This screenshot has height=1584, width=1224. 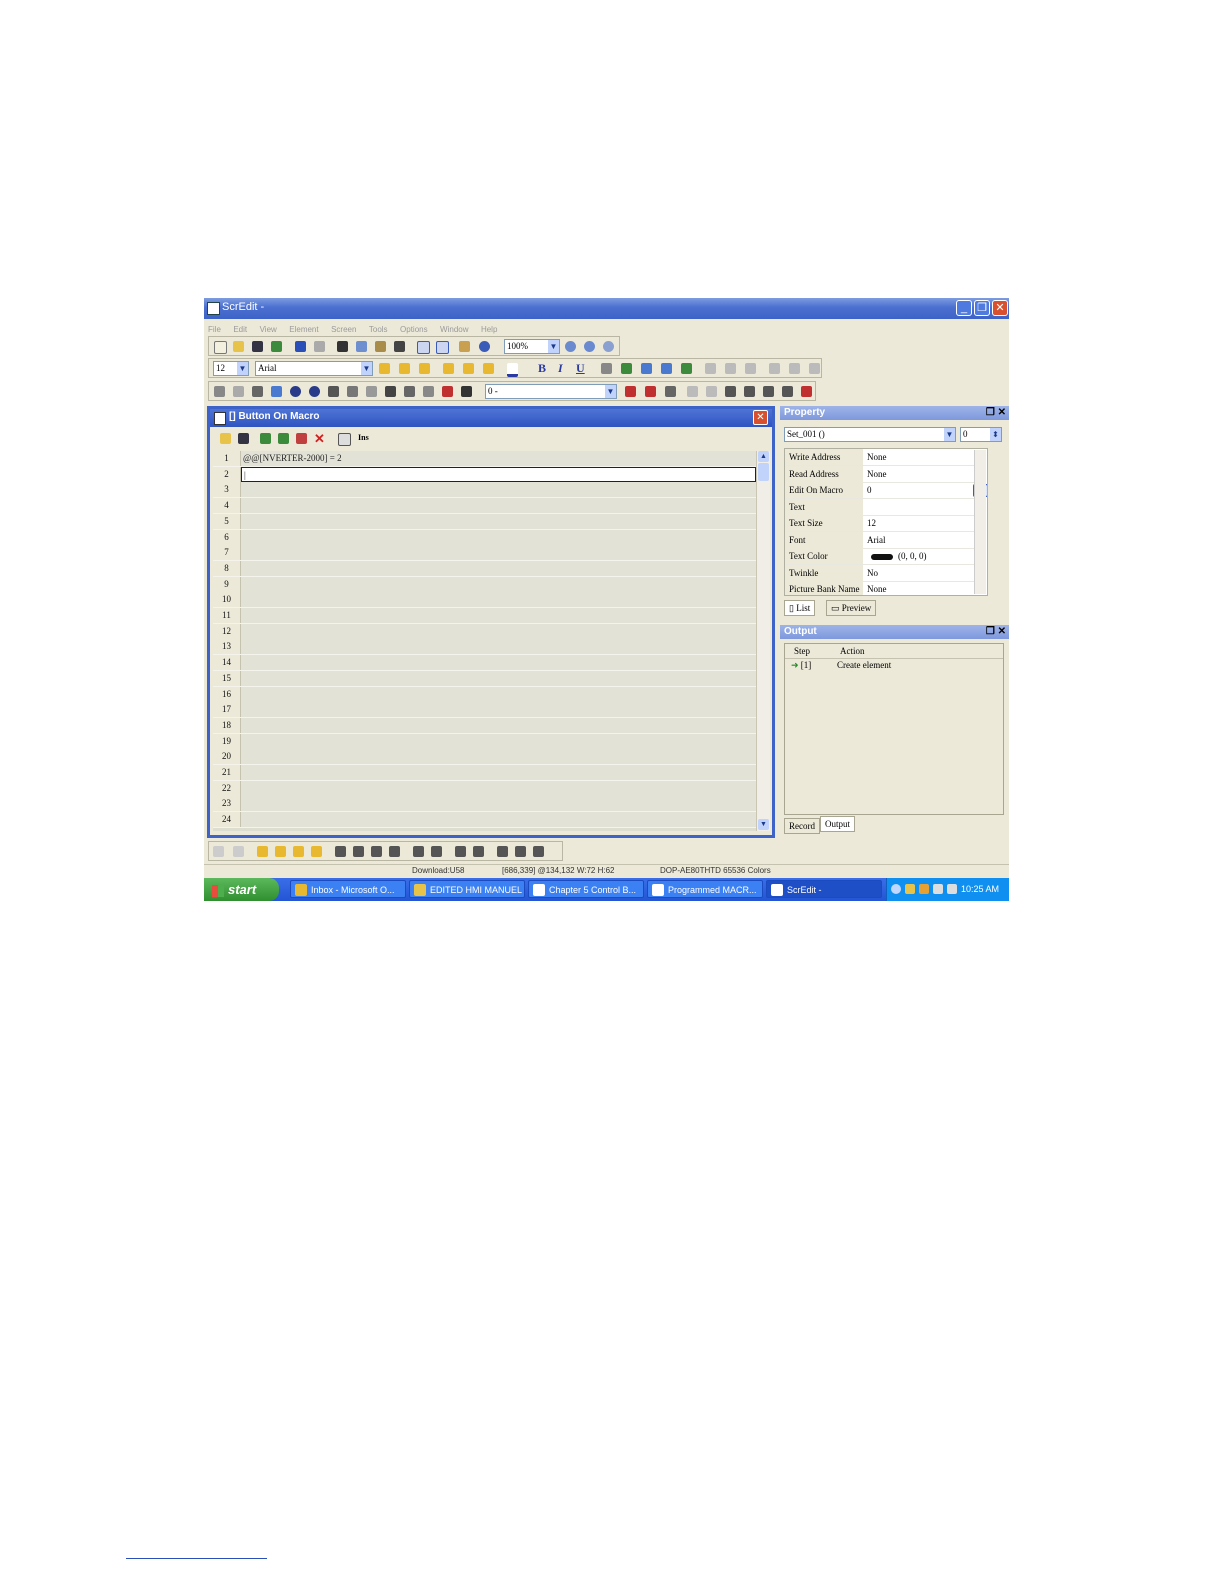 I want to click on restore-button: ❐, so click(x=982, y=308).